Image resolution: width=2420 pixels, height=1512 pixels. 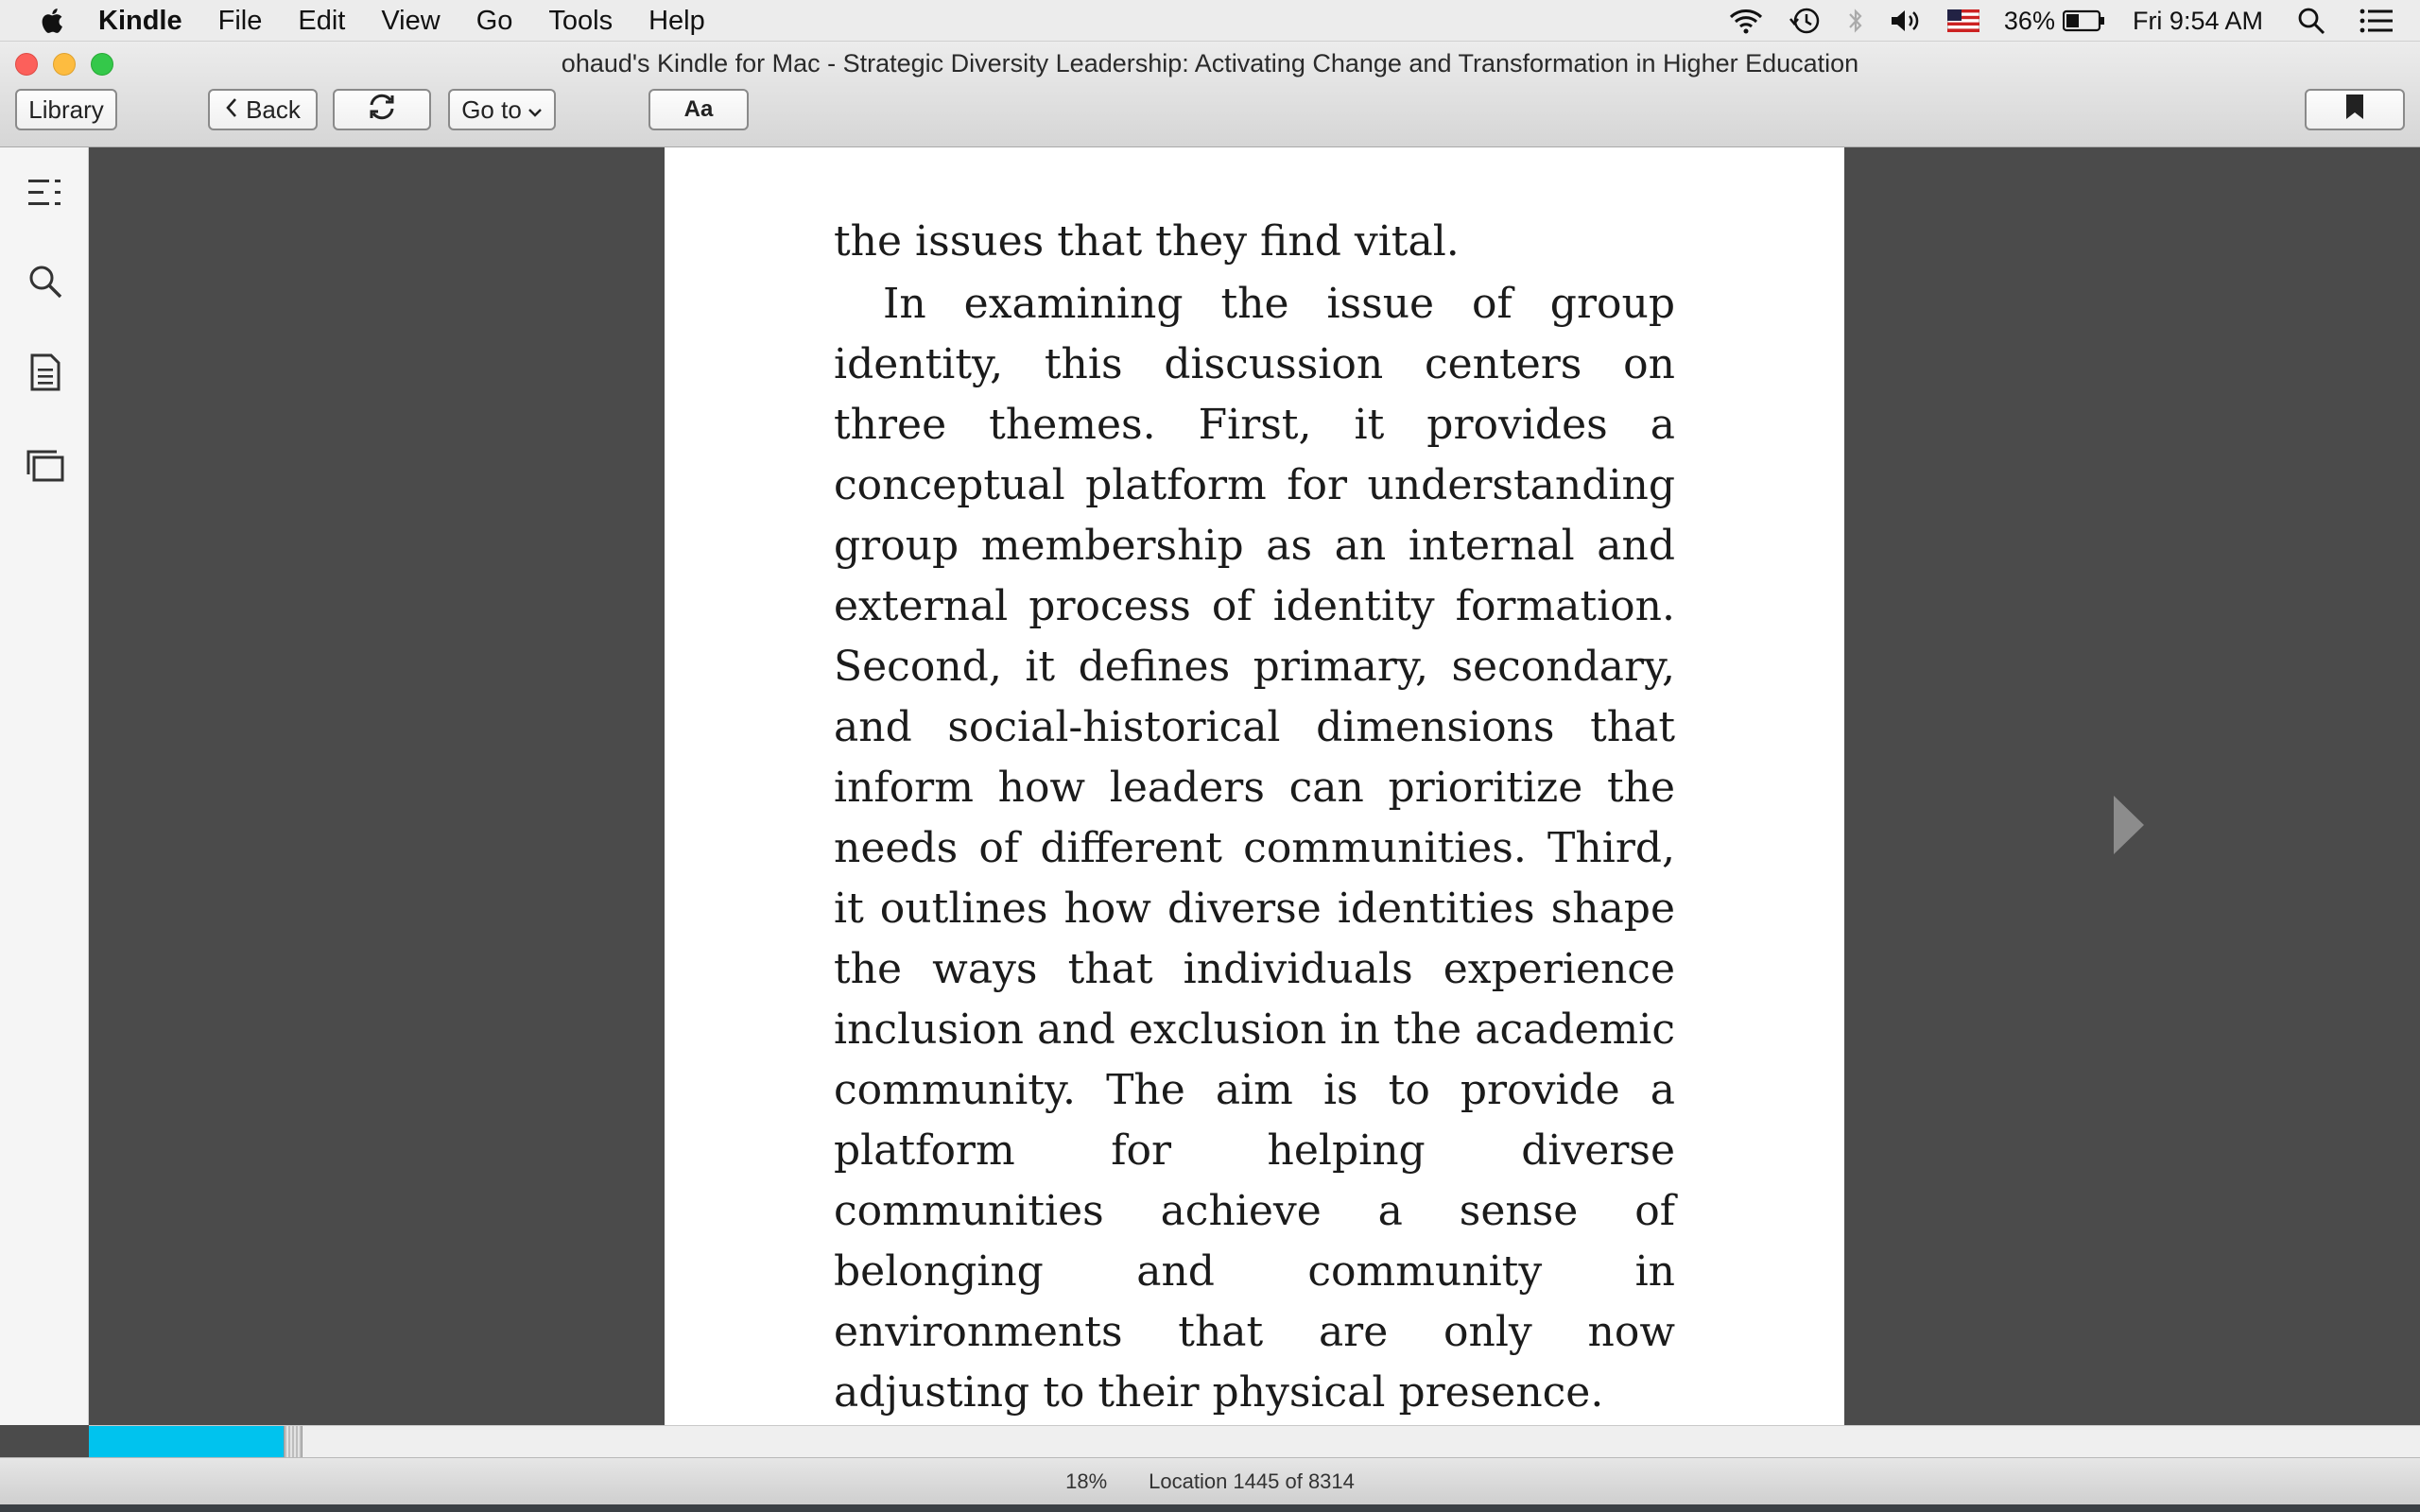 I want to click on wifi-icon, so click(x=1746, y=21).